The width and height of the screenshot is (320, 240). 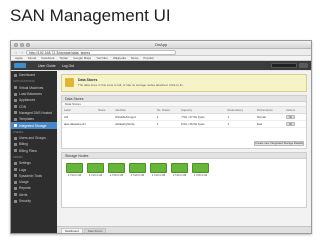 I want to click on sidebar-item-label: Dashboard, so click(x=27, y=75).